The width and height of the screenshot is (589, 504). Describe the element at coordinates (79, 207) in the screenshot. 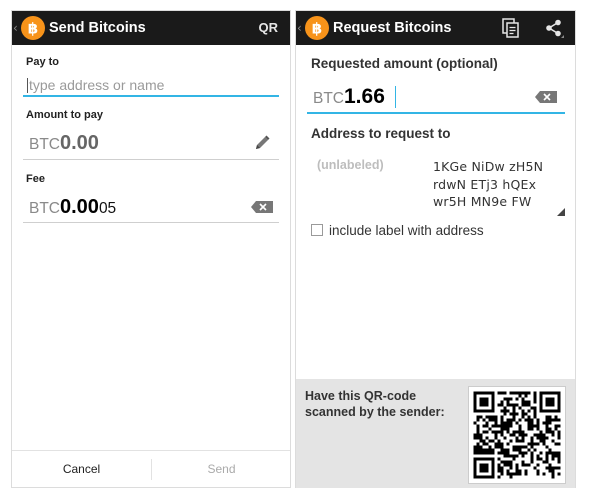

I see `fee-value-main: 0.00` at that location.